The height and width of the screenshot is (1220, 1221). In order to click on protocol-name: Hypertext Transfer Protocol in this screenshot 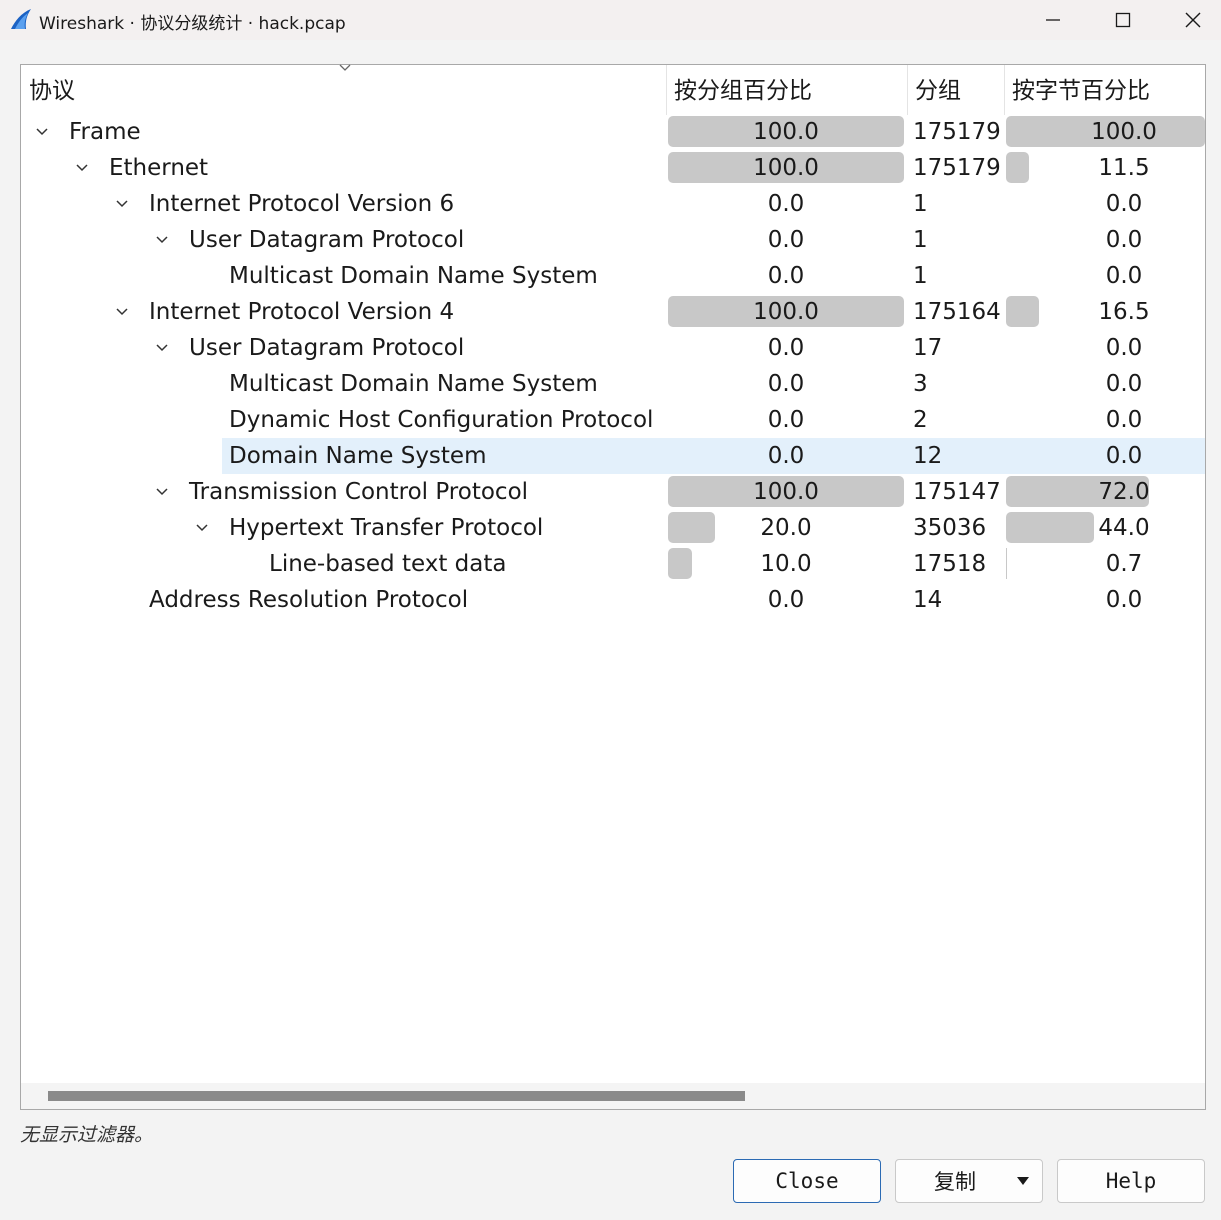, I will do `click(386, 528)`.